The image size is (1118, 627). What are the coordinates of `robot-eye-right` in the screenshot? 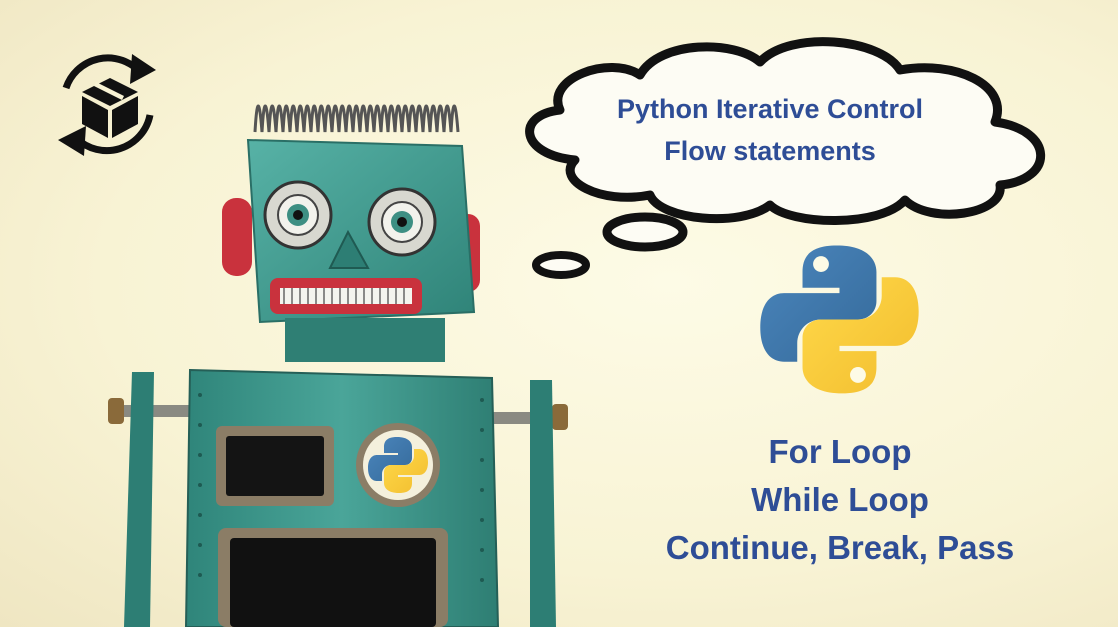 It's located at (402, 222).